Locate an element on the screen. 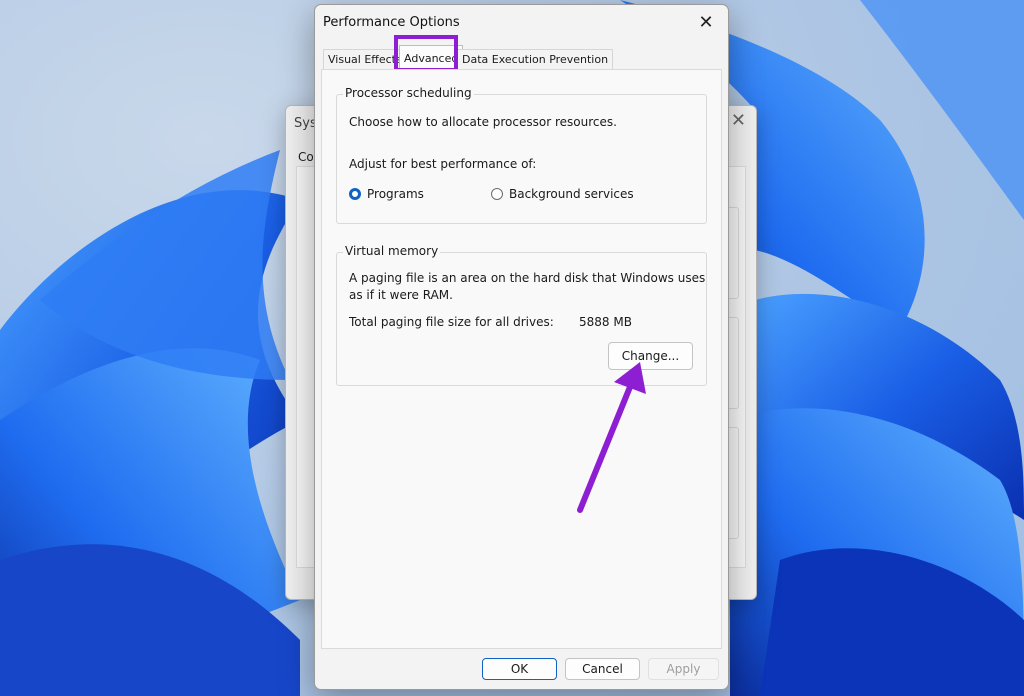 Image resolution: width=1024 pixels, height=696 pixels. apply-button: Apply is located at coordinates (683, 669).